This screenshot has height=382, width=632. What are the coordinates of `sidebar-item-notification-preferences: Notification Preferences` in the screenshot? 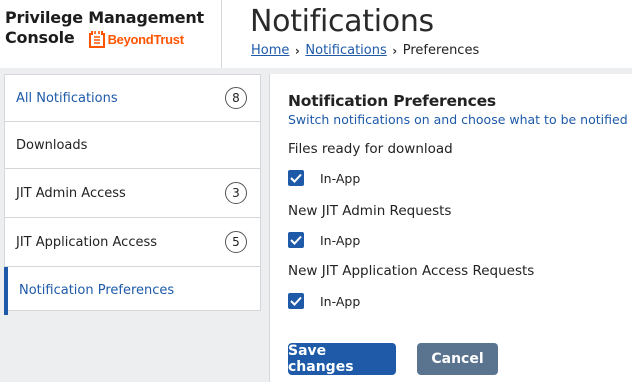 It's located at (132, 291).